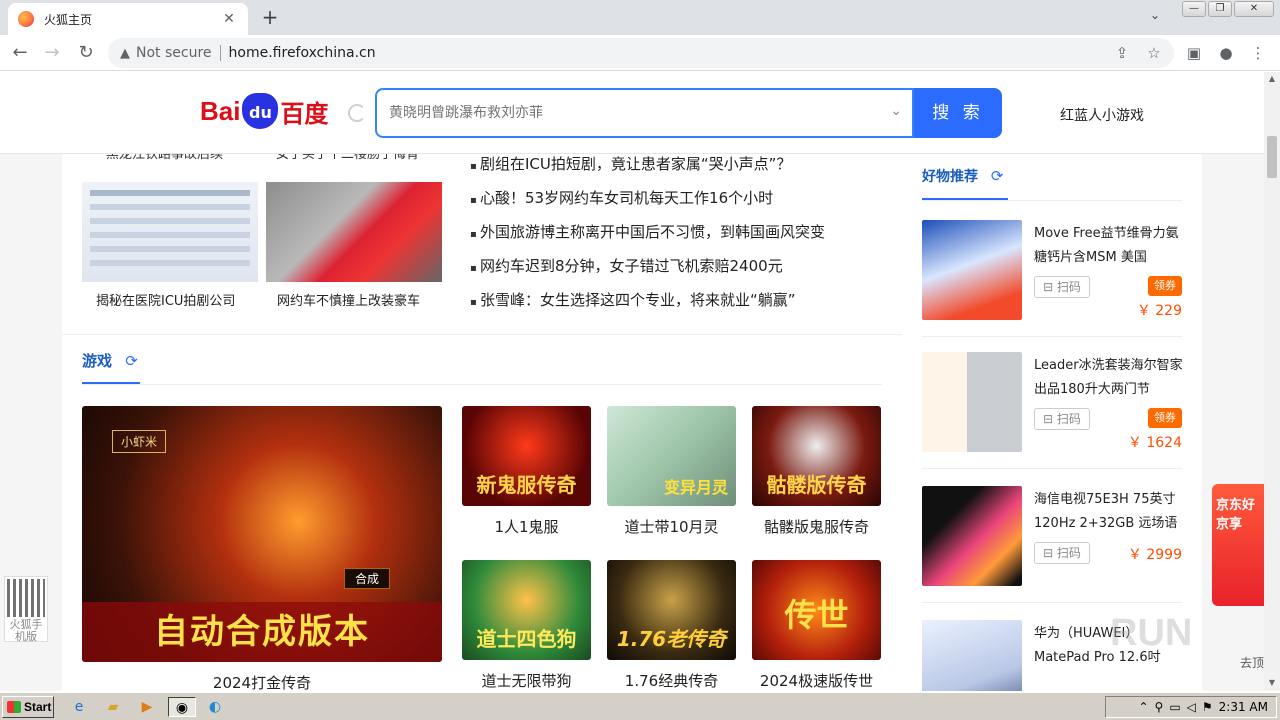  Describe the element at coordinates (647, 273) in the screenshot. I see `headline-item: 网约车迟到8分钟，女子错过飞机索赔2400元` at that location.